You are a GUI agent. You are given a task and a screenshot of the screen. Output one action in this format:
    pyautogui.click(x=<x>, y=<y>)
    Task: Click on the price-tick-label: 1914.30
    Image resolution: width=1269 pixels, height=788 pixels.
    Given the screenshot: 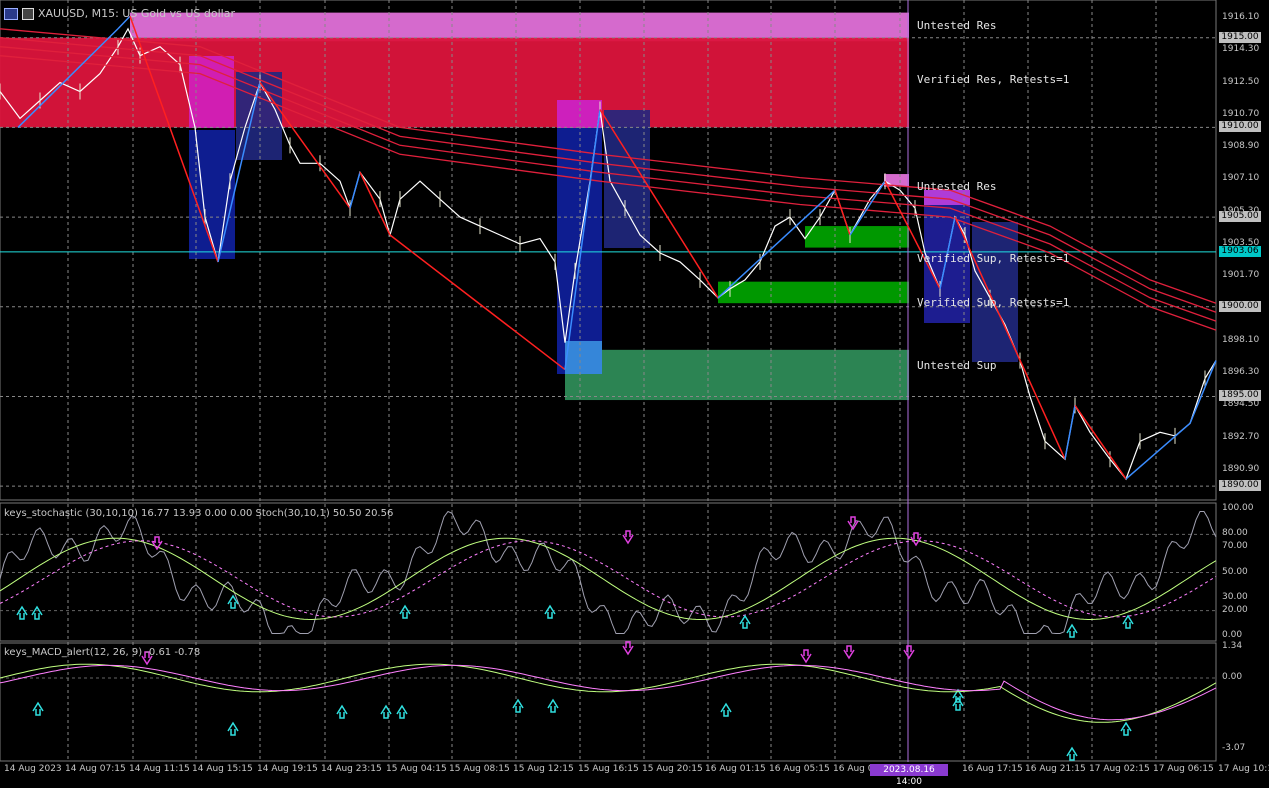 What is the action you would take?
    pyautogui.click(x=1241, y=49)
    